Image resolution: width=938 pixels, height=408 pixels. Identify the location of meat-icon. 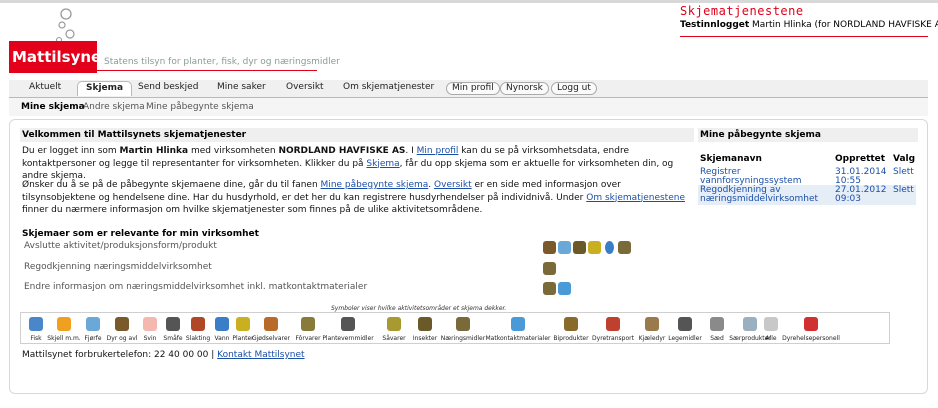
(198, 324).